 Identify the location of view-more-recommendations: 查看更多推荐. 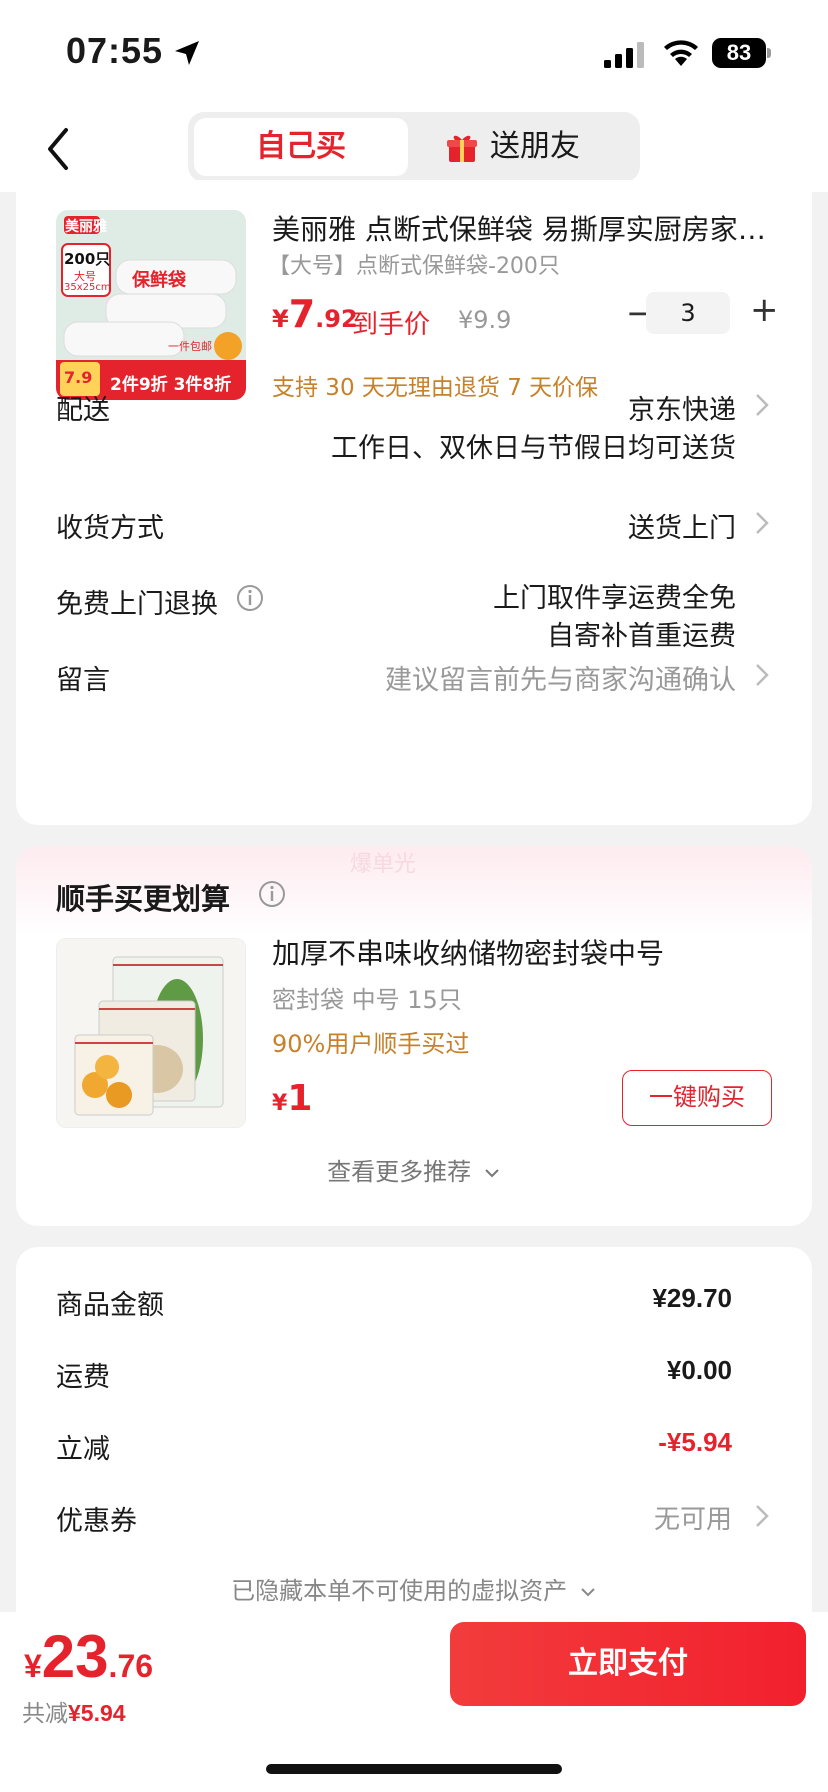
(414, 1169).